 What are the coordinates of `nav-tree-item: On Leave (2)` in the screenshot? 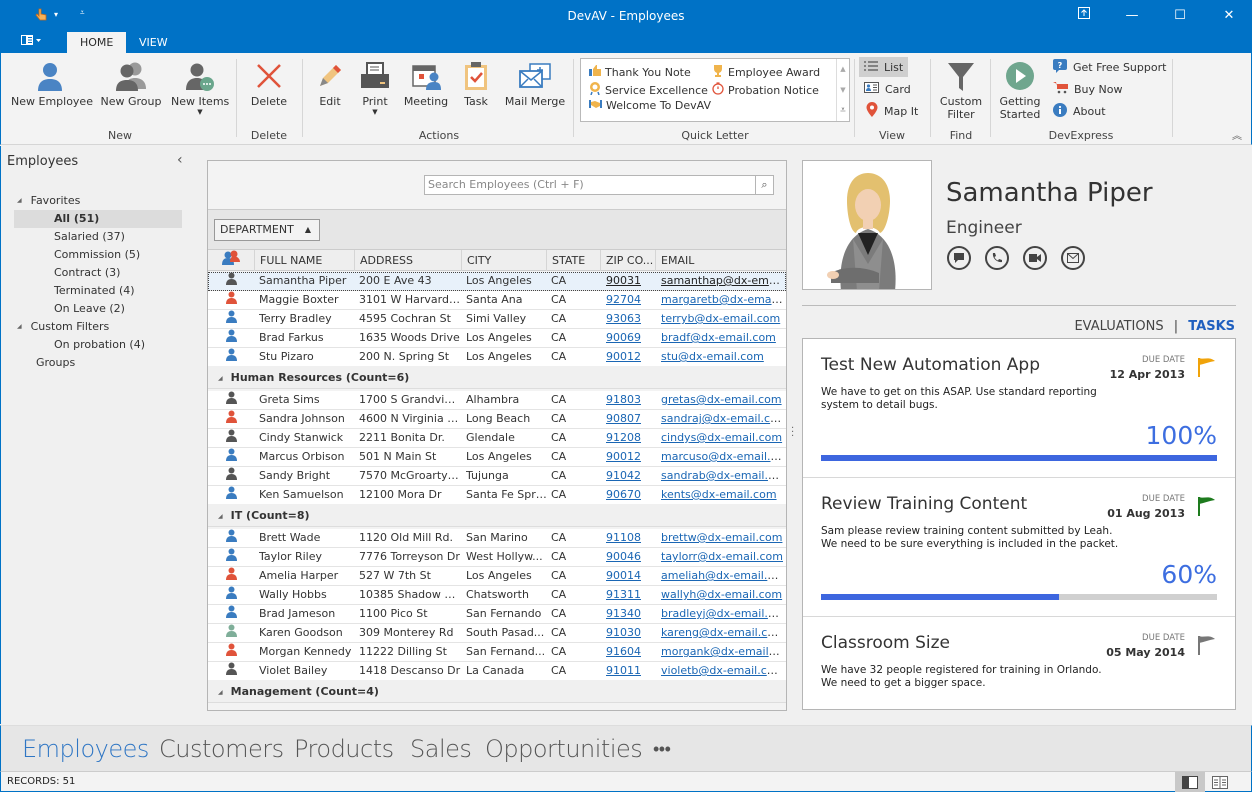 It's located at (98, 309).